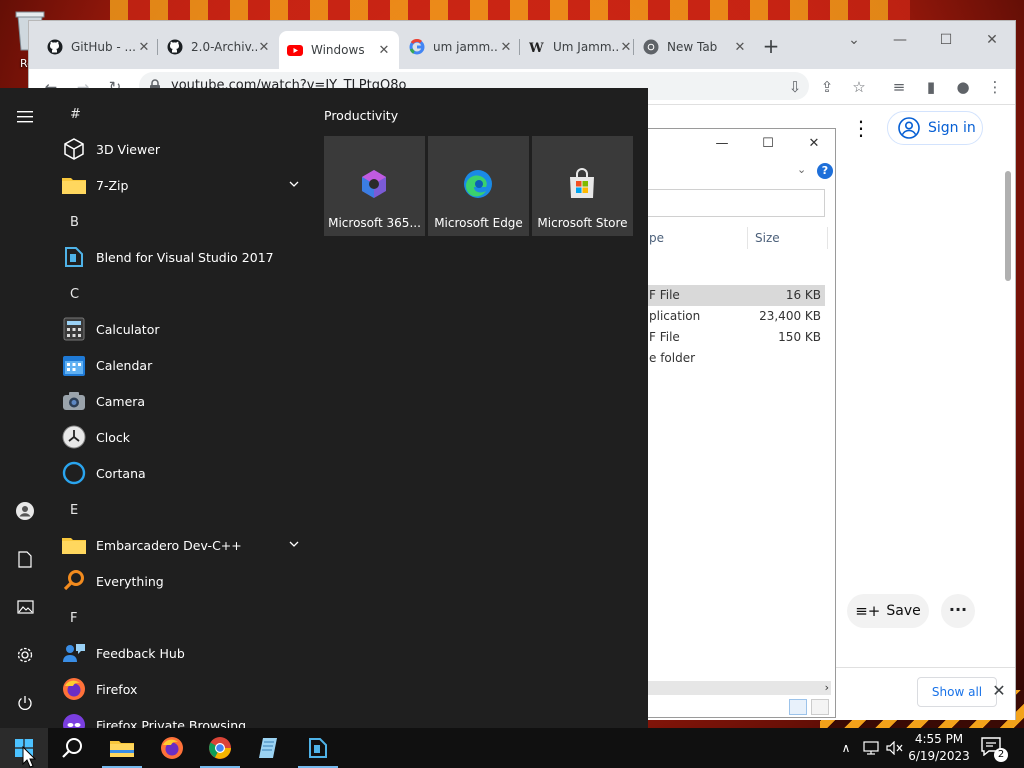 The image size is (1024, 768). Describe the element at coordinates (999, 691) in the screenshot. I see `close-download-bar-icon: ✕` at that location.